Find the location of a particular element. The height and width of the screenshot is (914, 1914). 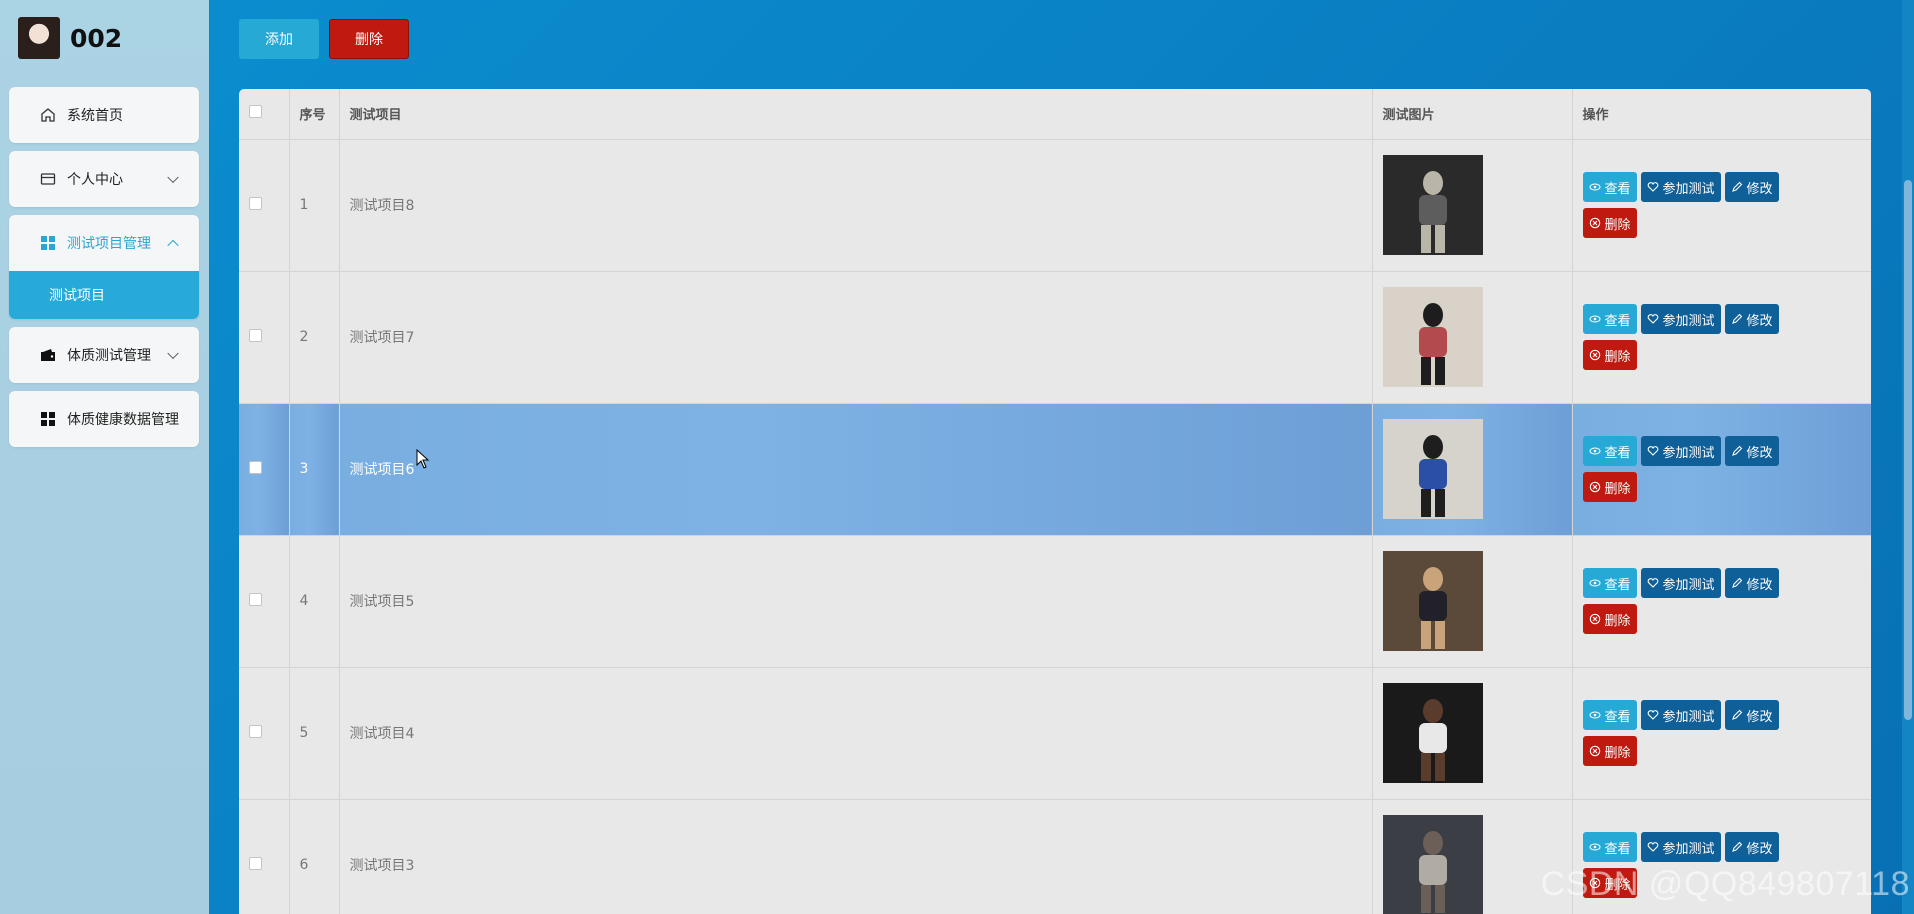

avatar is located at coordinates (39, 38).